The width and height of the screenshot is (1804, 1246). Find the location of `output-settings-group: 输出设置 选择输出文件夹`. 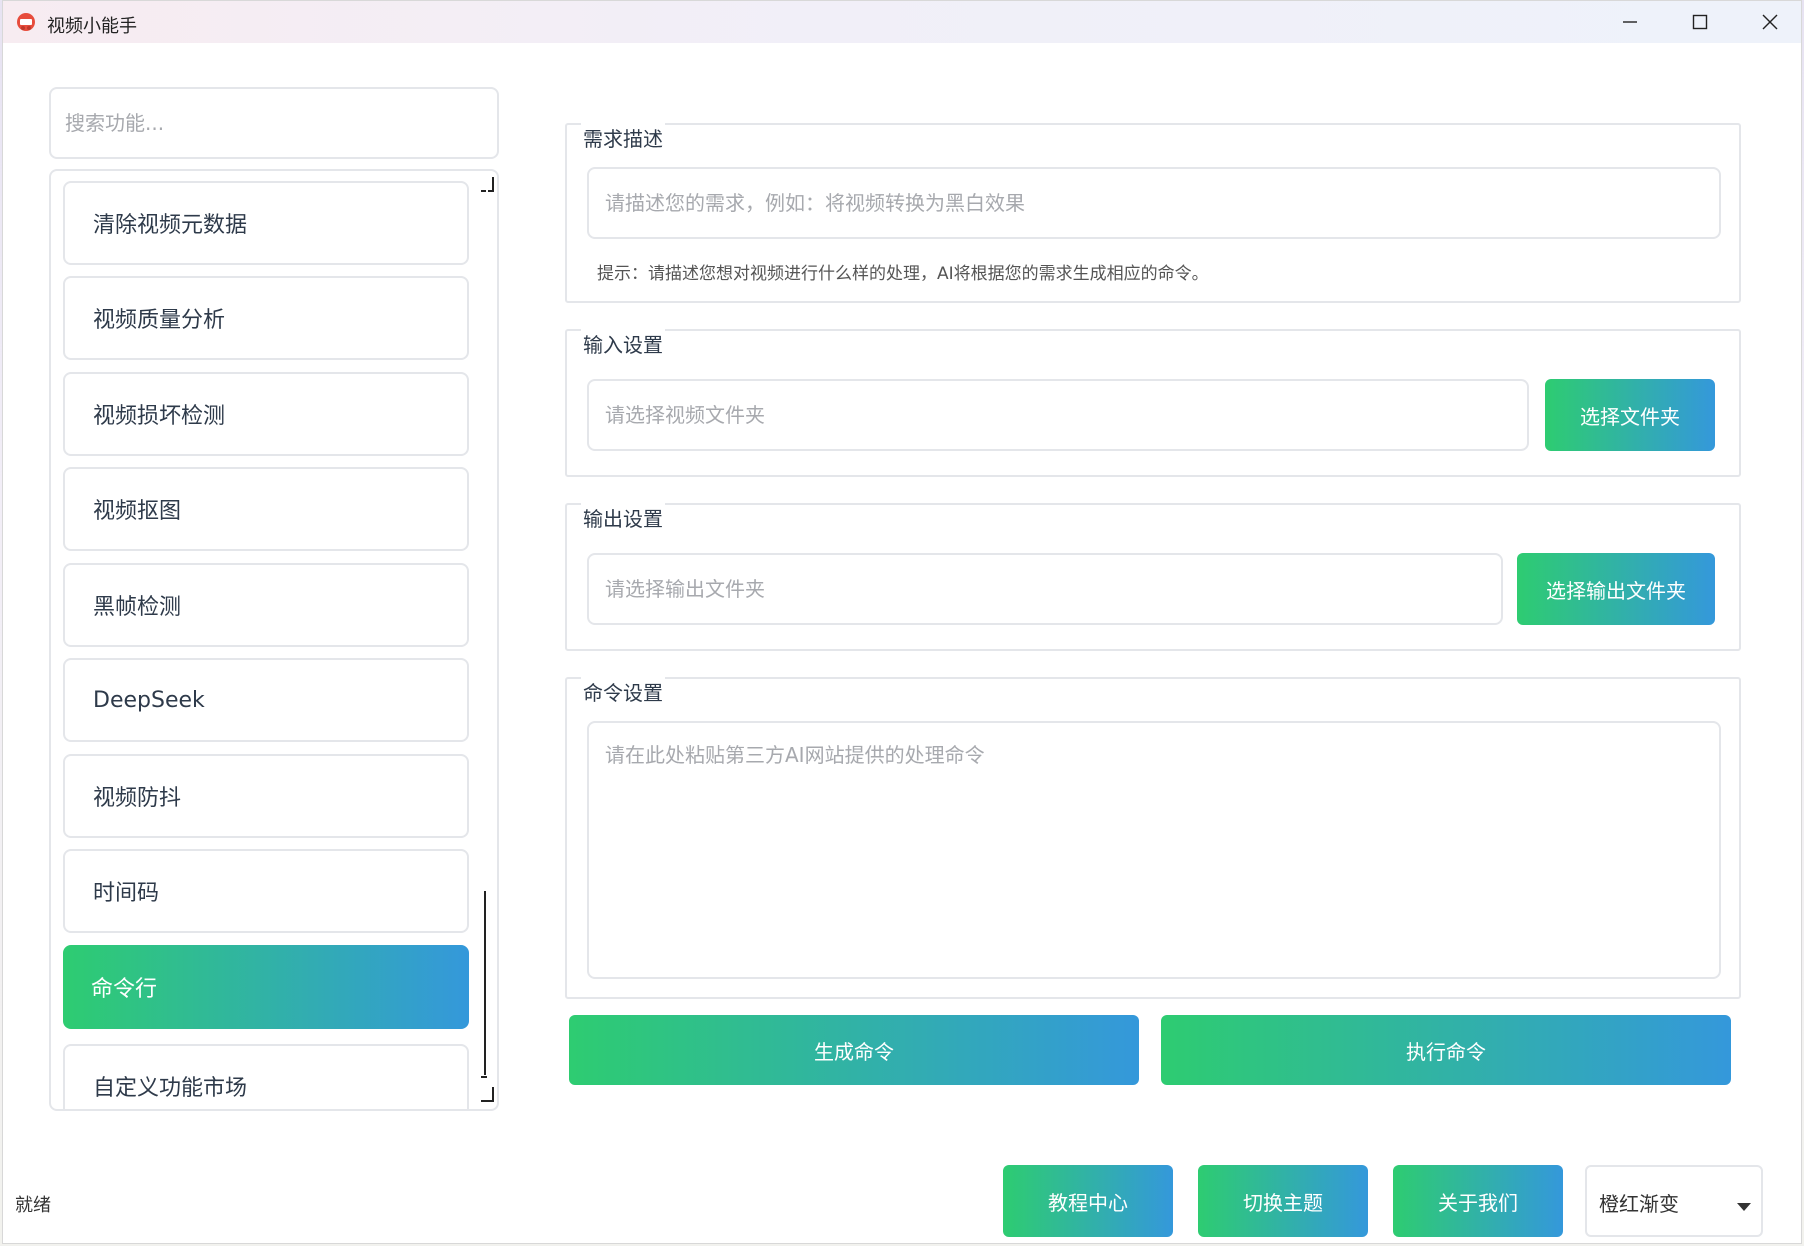

output-settings-group: 输出设置 选择输出文件夹 is located at coordinates (1153, 577).